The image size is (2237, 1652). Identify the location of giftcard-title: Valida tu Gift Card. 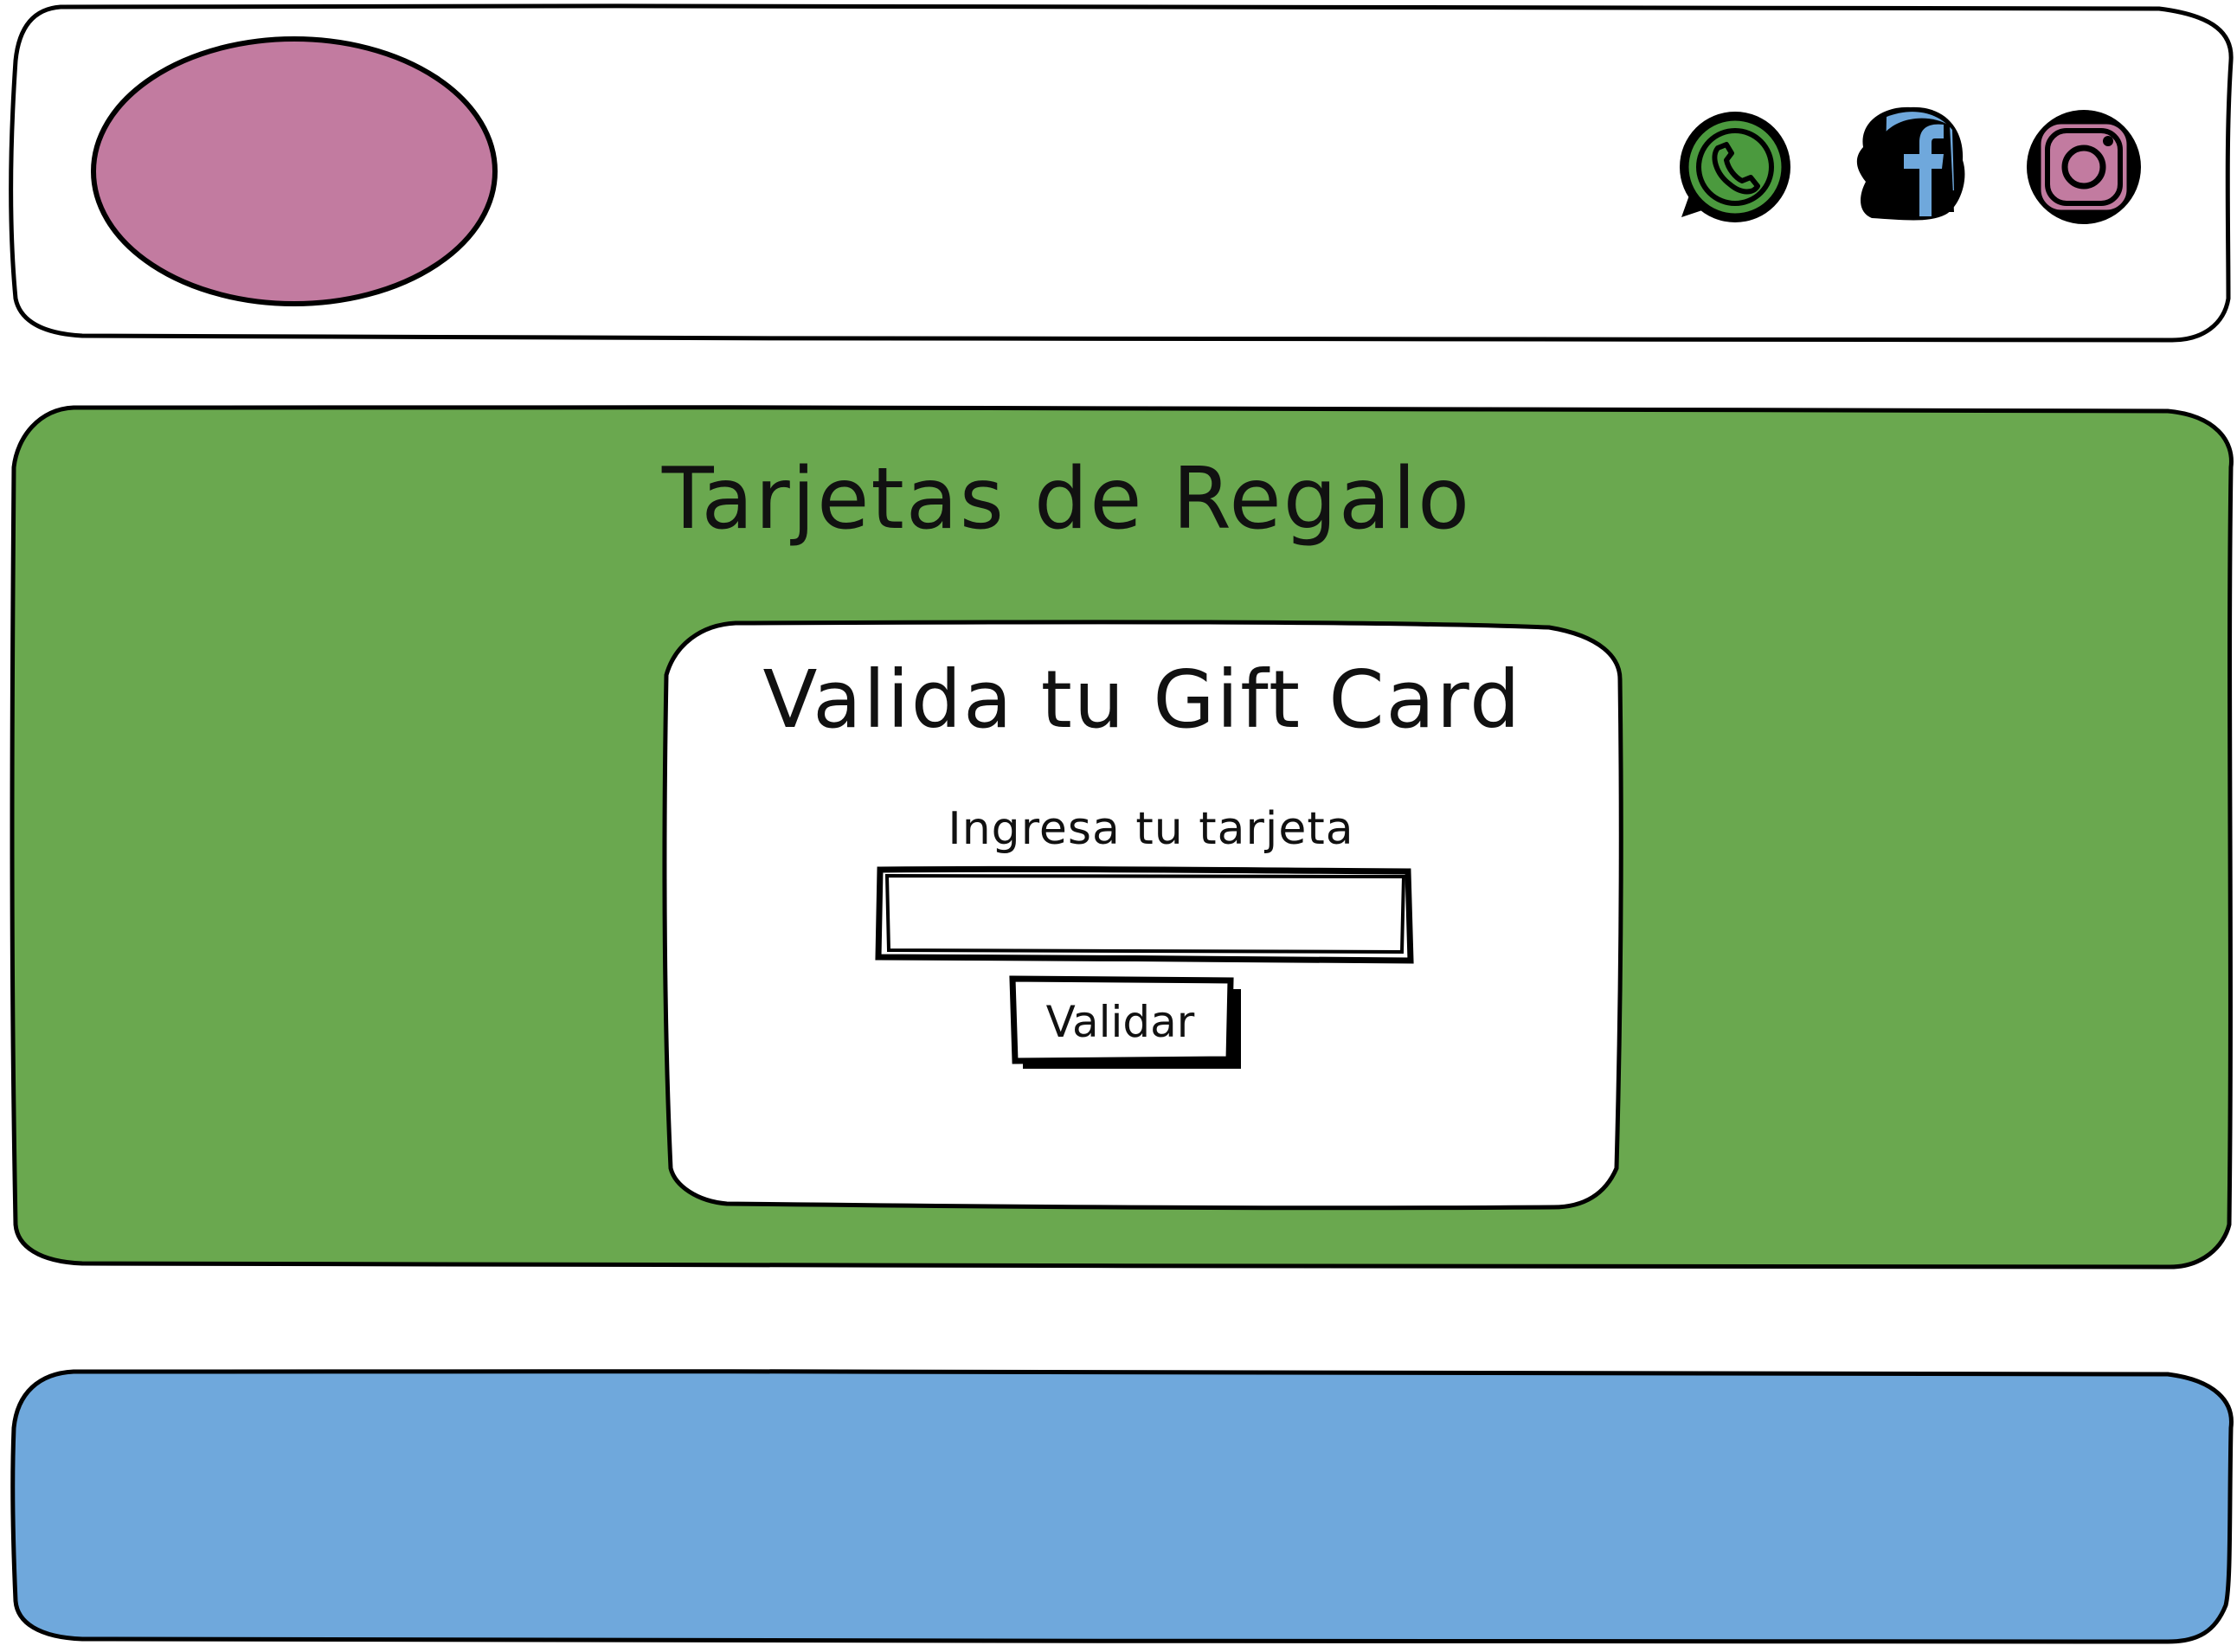
(1142, 699).